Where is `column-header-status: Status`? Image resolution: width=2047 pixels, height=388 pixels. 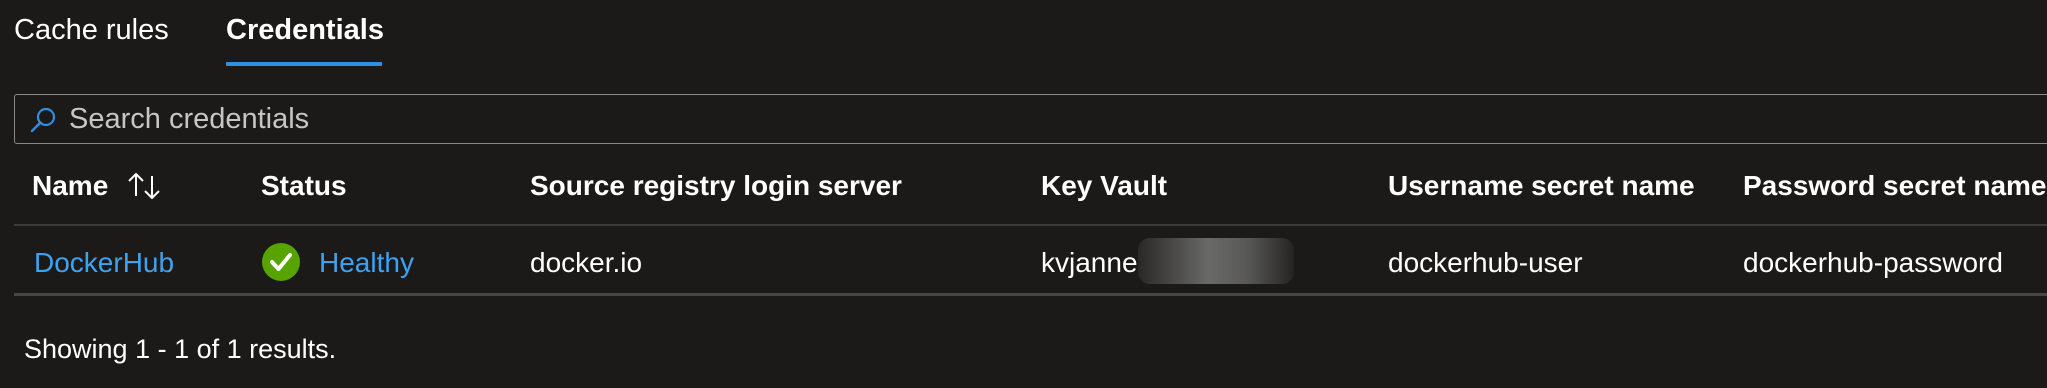
column-header-status: Status is located at coordinates (304, 186).